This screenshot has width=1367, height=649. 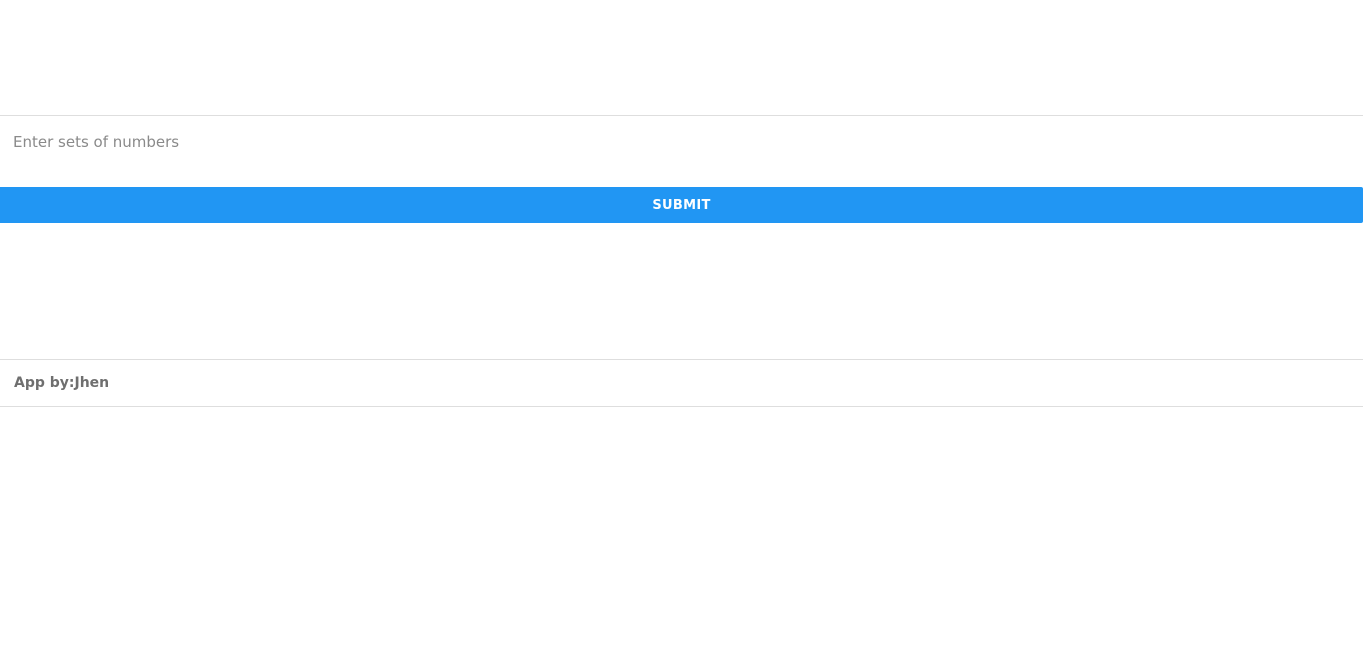 I want to click on numbers-input, so click(x=681, y=142).